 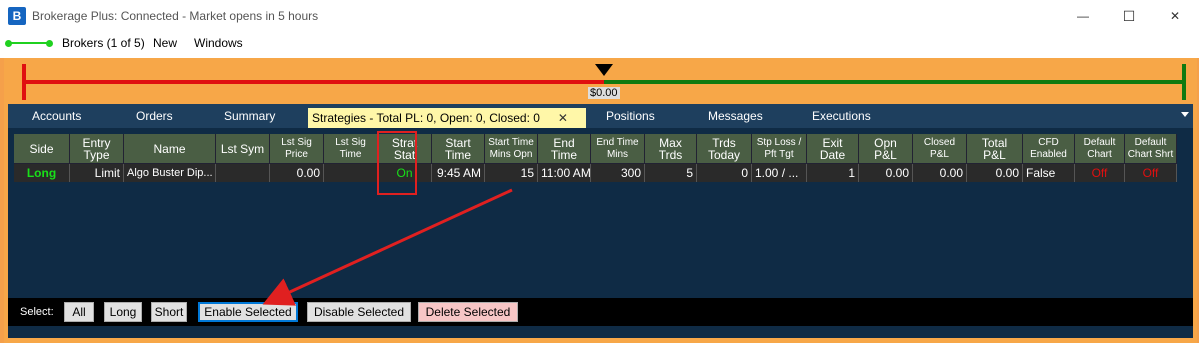 I want to click on close-button: ✕, so click(x=1175, y=16).